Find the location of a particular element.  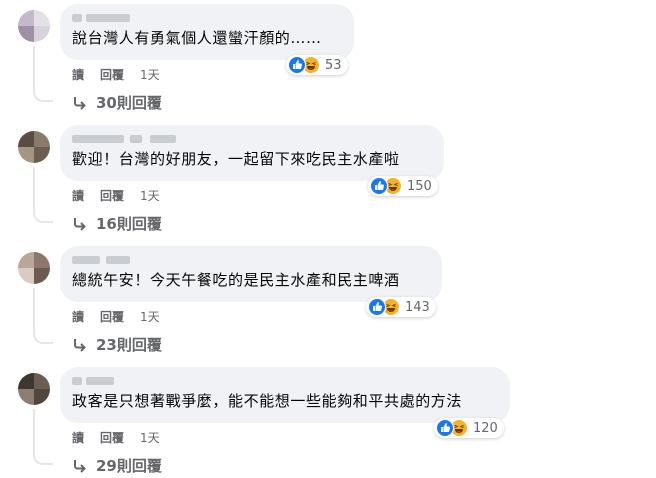

view-replies-button: 30則回覆 is located at coordinates (117, 102).